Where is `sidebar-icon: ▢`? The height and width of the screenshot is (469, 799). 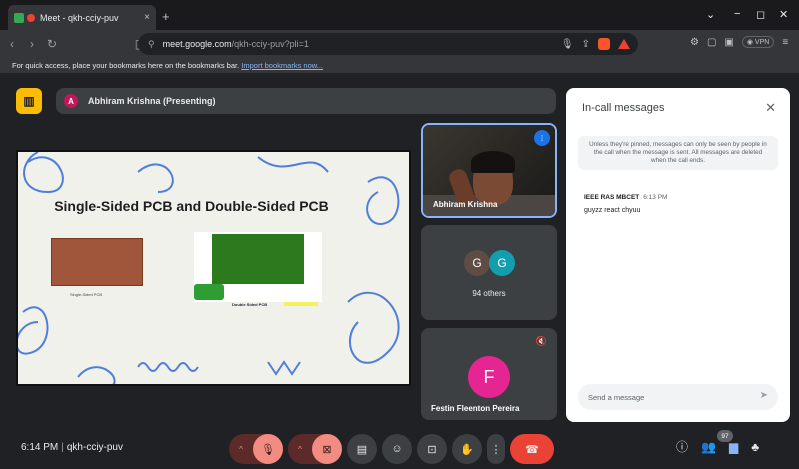 sidebar-icon: ▢ is located at coordinates (711, 42).